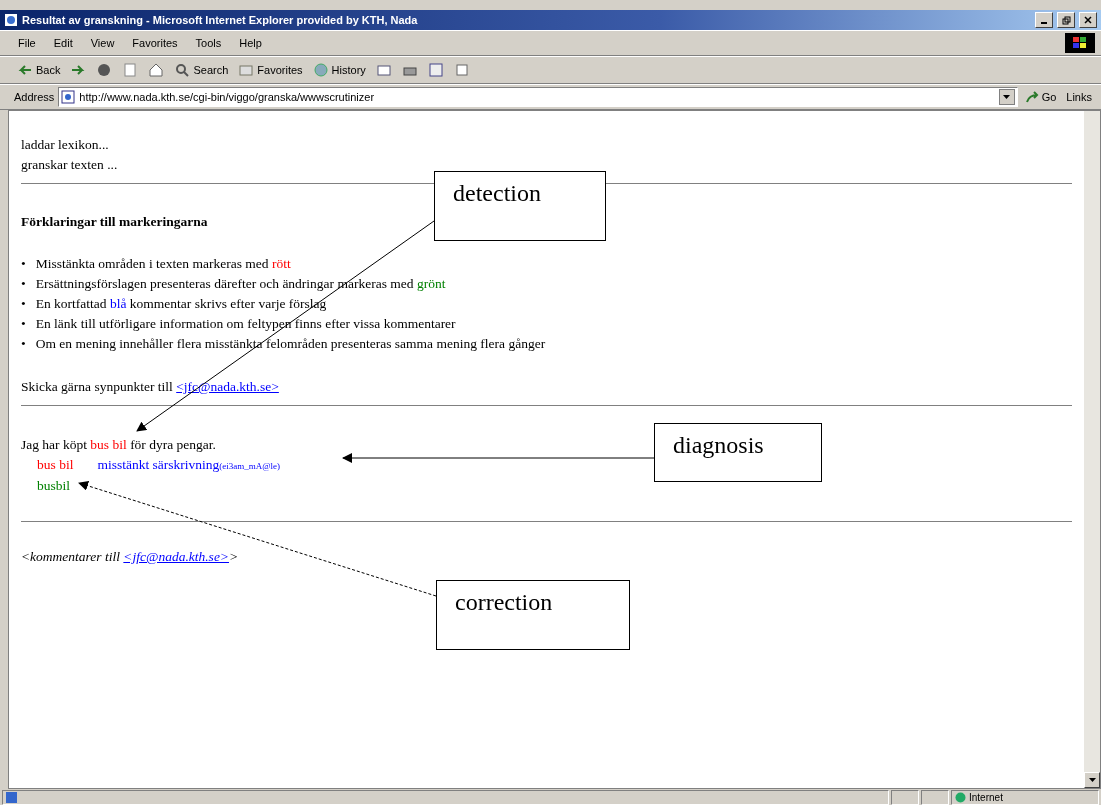 Image resolution: width=1101 pixels, height=805 pixels. What do you see at coordinates (118, 444) in the screenshot?
I see `checked-sentence: Jag har köpt bus bil för dyra pengar.` at bounding box center [118, 444].